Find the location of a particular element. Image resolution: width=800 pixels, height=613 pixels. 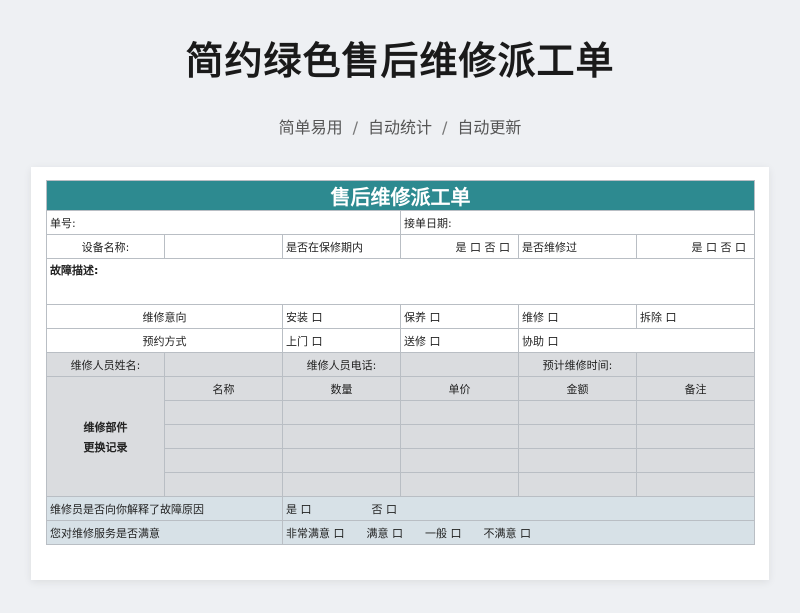

tech-phone-label: 维修人员电话: is located at coordinates (341, 364).